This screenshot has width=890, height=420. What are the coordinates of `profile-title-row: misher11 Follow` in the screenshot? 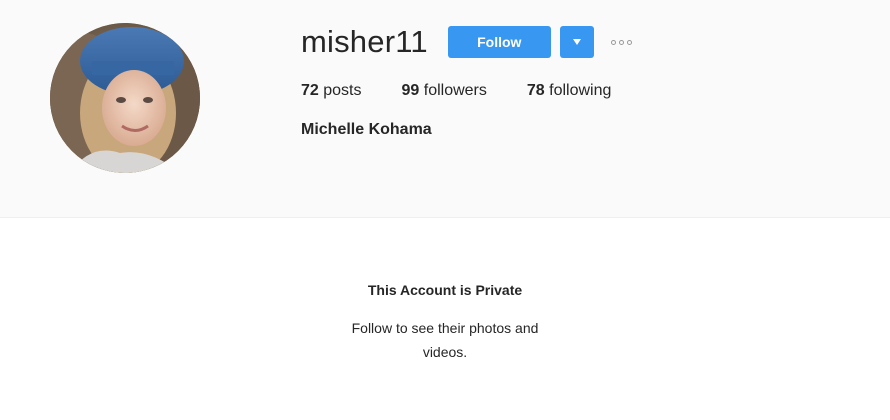 It's located at (581, 42).